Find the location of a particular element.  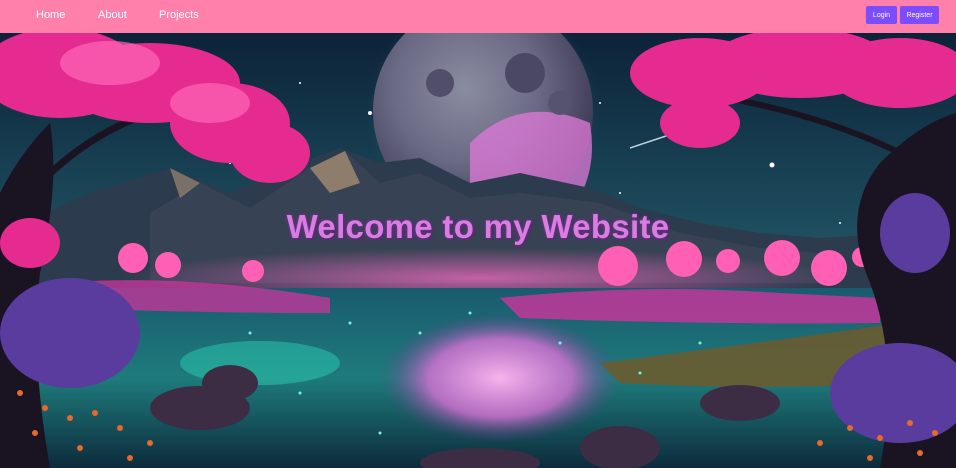

nav-link-about: About is located at coordinates (112, 15).